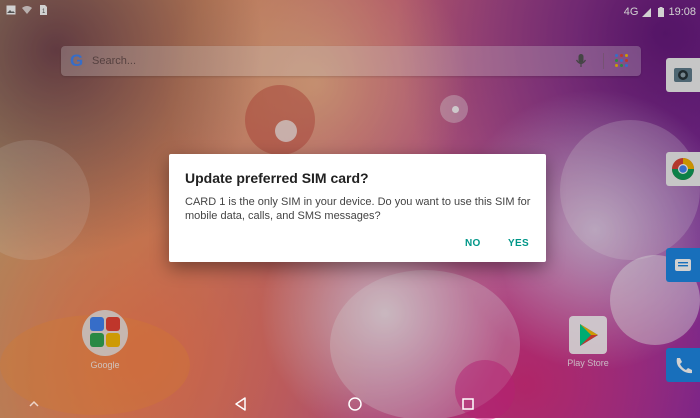 The width and height of the screenshot is (700, 420). What do you see at coordinates (34, 403) in the screenshot?
I see `chevron-up-icon` at bounding box center [34, 403].